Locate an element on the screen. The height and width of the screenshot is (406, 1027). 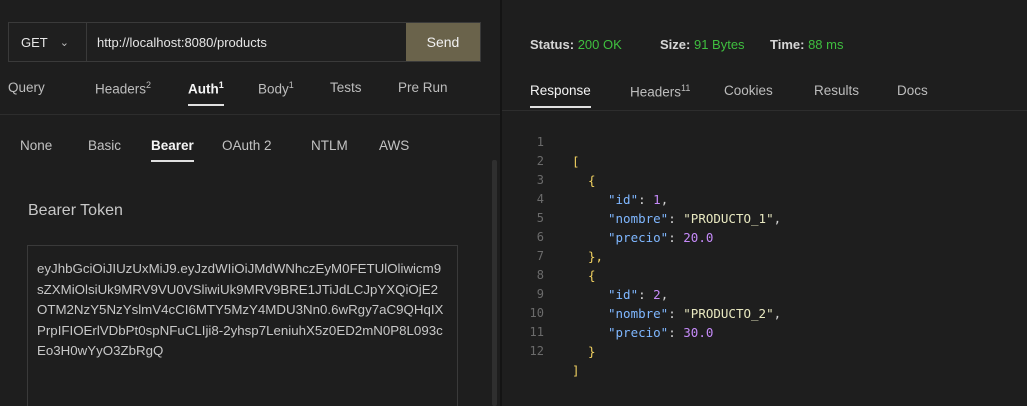
code-line: 1 [ is located at coordinates (541, 141).